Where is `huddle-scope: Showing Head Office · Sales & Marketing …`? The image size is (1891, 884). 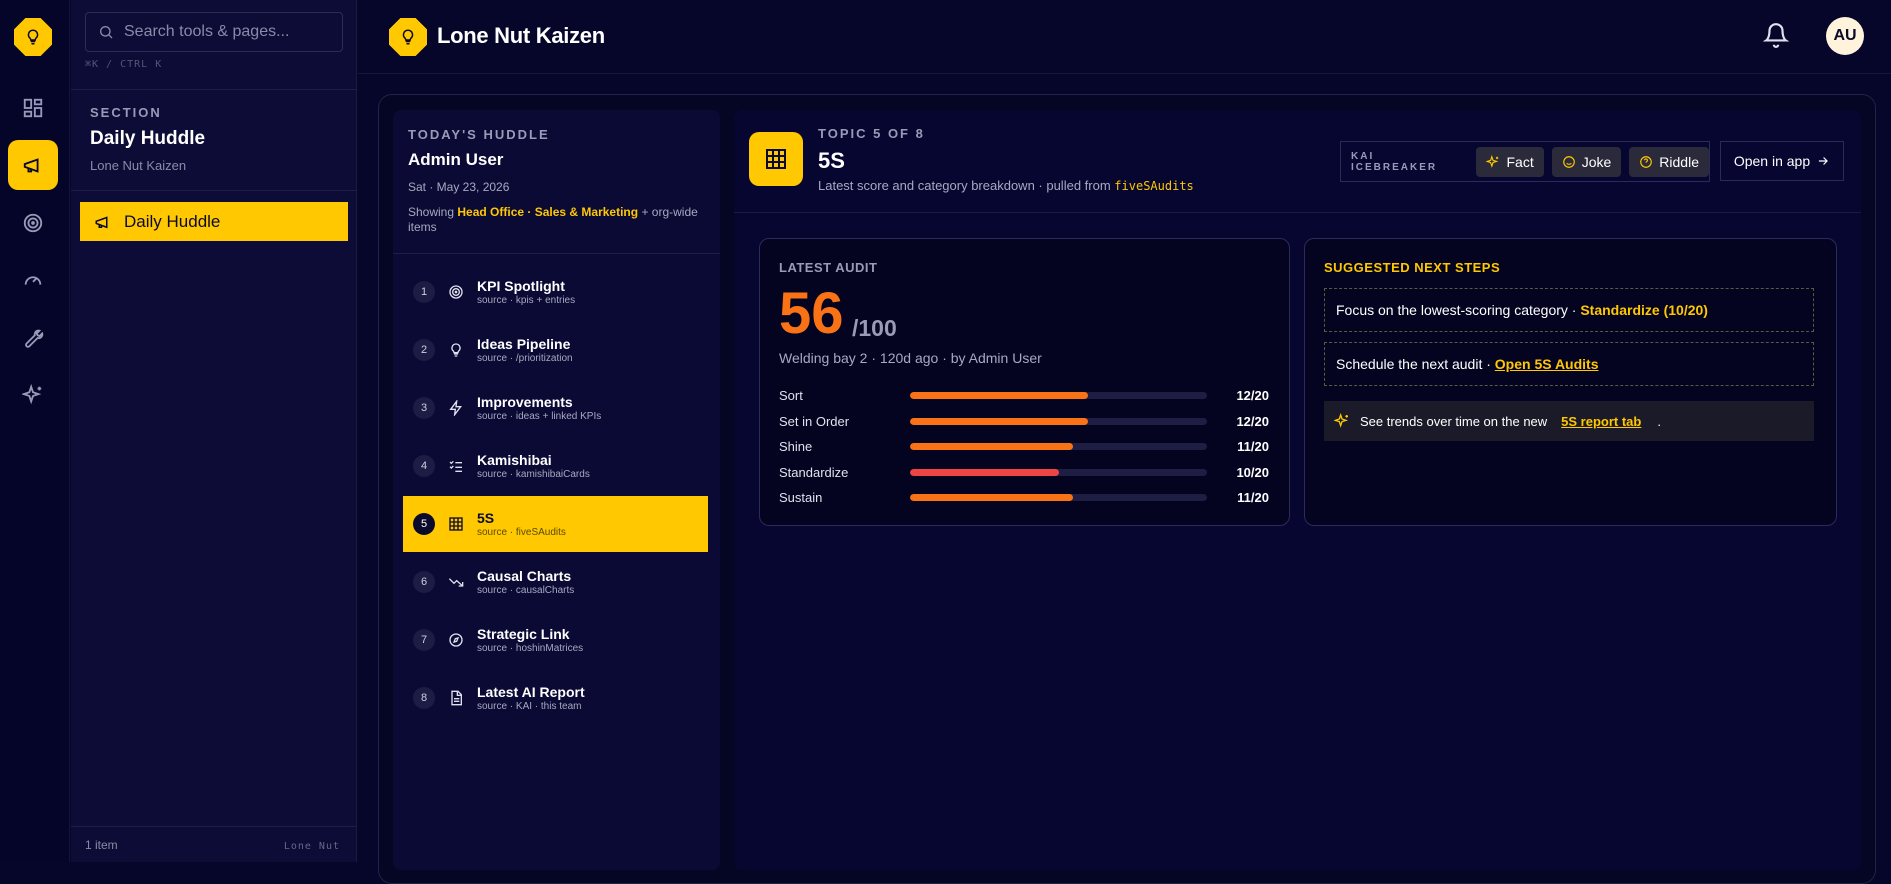
huddle-scope: Showing Head Office · Sales & Marketing … is located at coordinates (553, 220).